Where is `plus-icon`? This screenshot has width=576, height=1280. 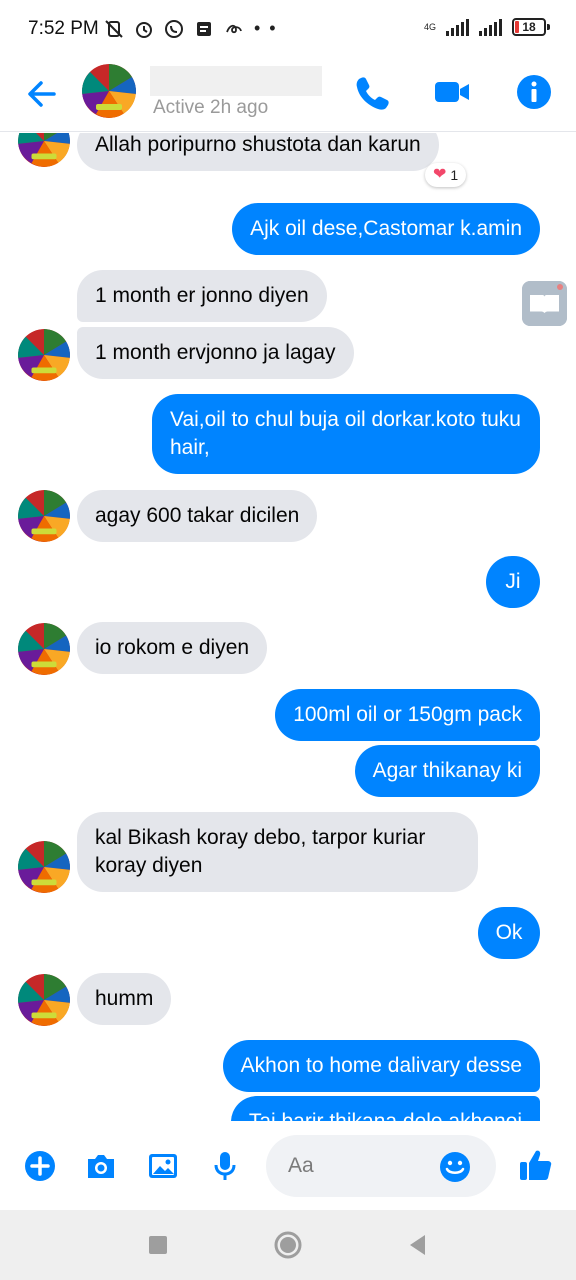 plus-icon is located at coordinates (40, 1166).